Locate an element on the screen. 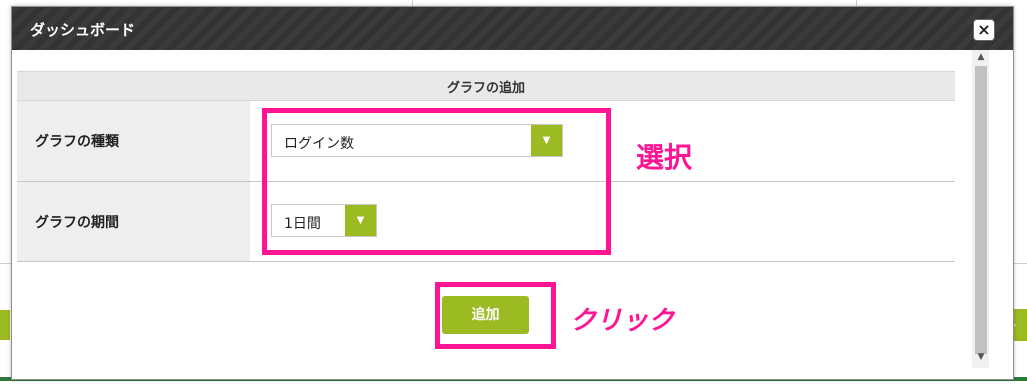 The width and height of the screenshot is (1027, 386). close-button: × is located at coordinates (984, 30).